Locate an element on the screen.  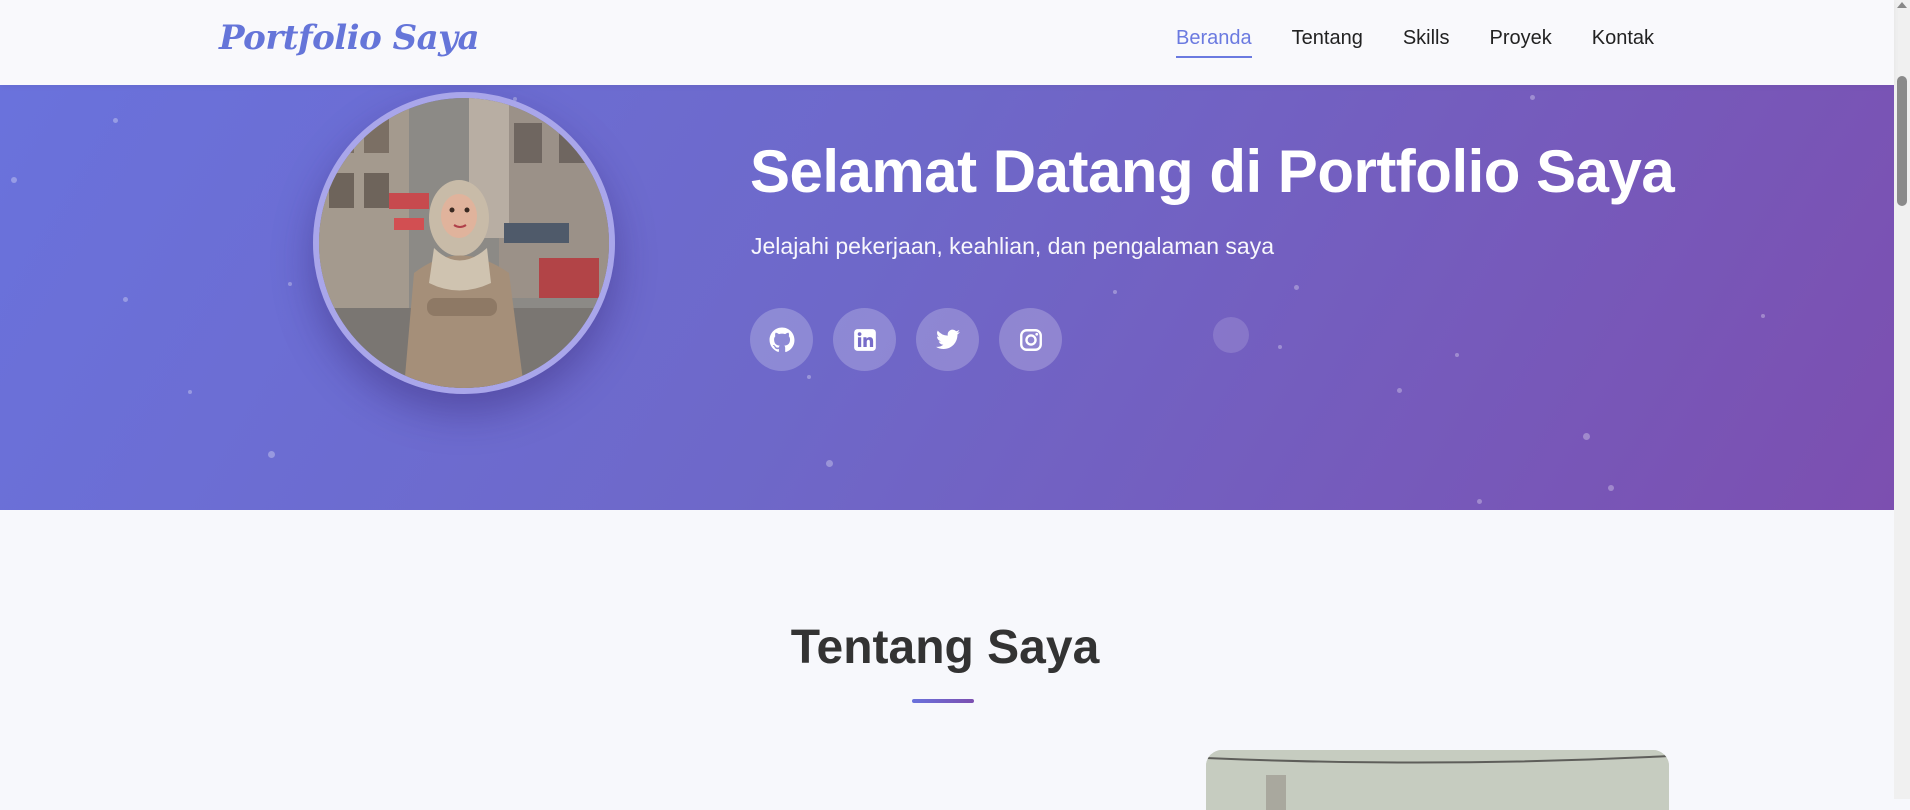
instagram-link is located at coordinates (1030, 339).